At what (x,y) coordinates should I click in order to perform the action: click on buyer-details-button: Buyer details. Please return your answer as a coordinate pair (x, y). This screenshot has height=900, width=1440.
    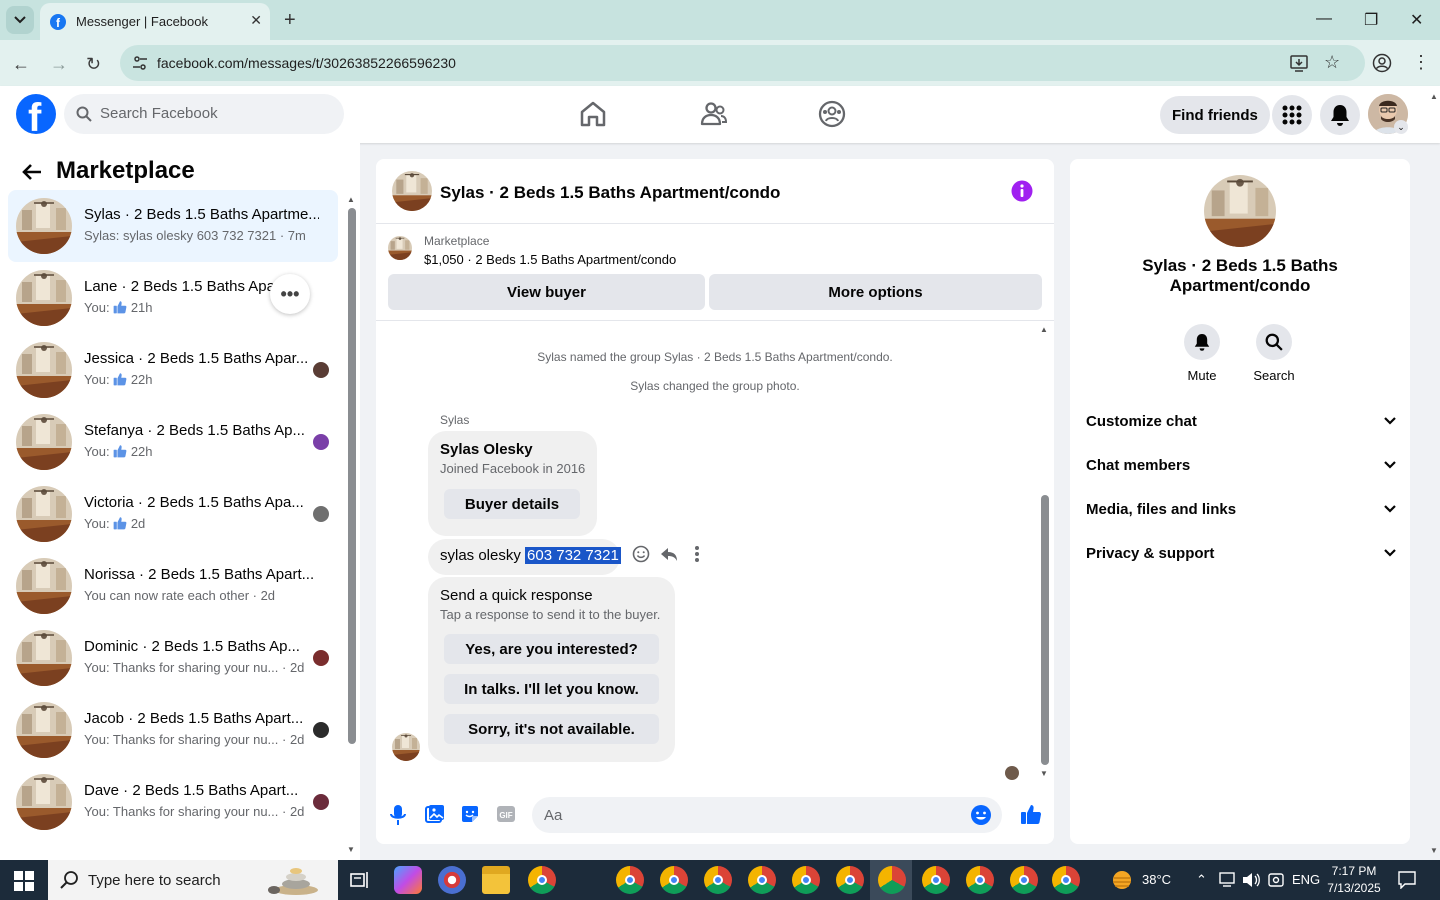
    Looking at the image, I should click on (512, 504).